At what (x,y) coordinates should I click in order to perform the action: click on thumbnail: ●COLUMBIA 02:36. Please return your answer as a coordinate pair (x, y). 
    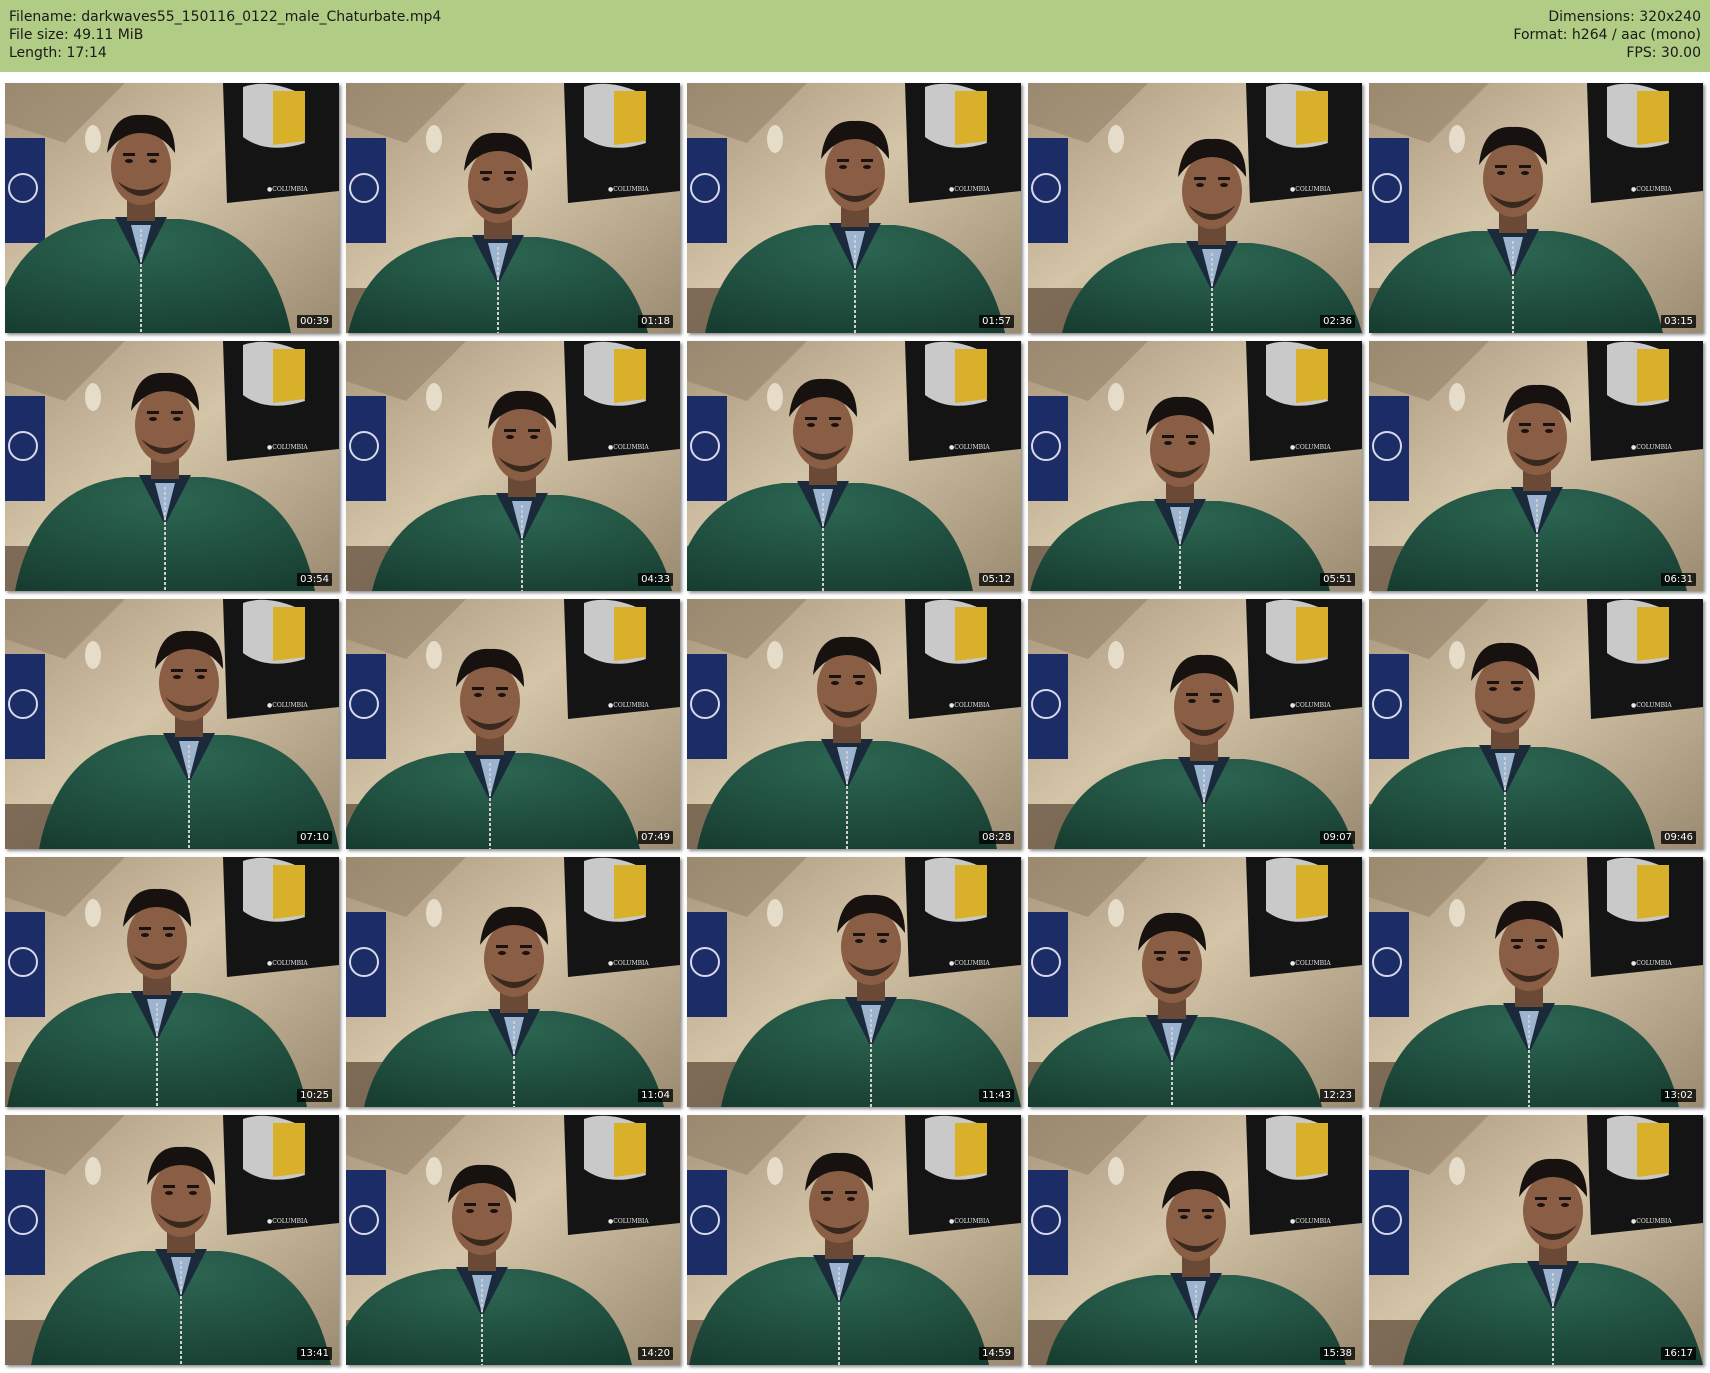
    Looking at the image, I should click on (1195, 208).